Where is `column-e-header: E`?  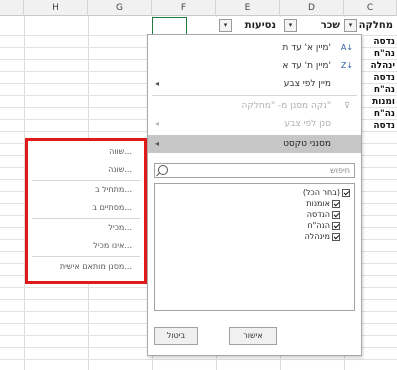 column-e-header: E is located at coordinates (248, 8).